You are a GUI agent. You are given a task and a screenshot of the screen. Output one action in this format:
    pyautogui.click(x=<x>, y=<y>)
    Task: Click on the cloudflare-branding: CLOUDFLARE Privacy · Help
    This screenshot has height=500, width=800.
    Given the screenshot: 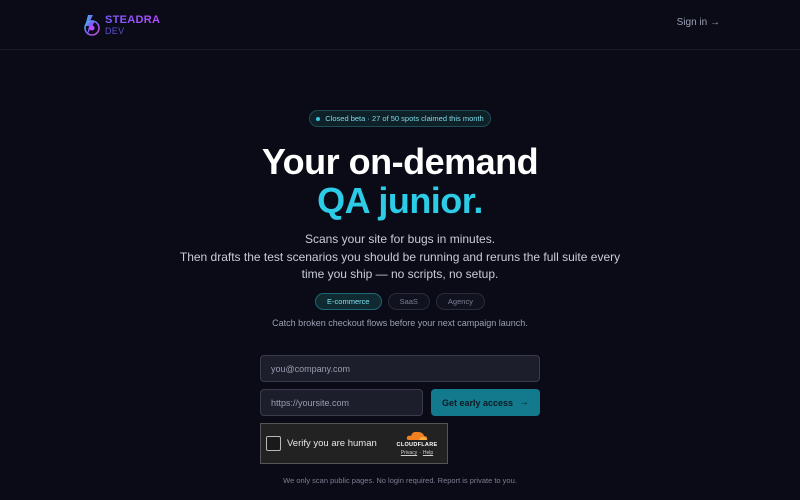 What is the action you would take?
    pyautogui.click(x=417, y=445)
    